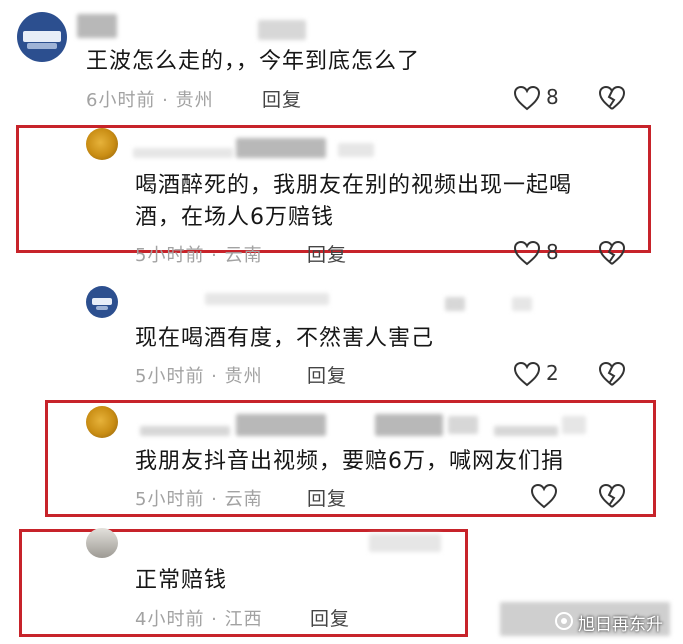 Image resolution: width=683 pixels, height=644 pixels. I want to click on comment-text: 喝酒醉死的，我朋友在别的视频出现一起喝, so click(354, 185).